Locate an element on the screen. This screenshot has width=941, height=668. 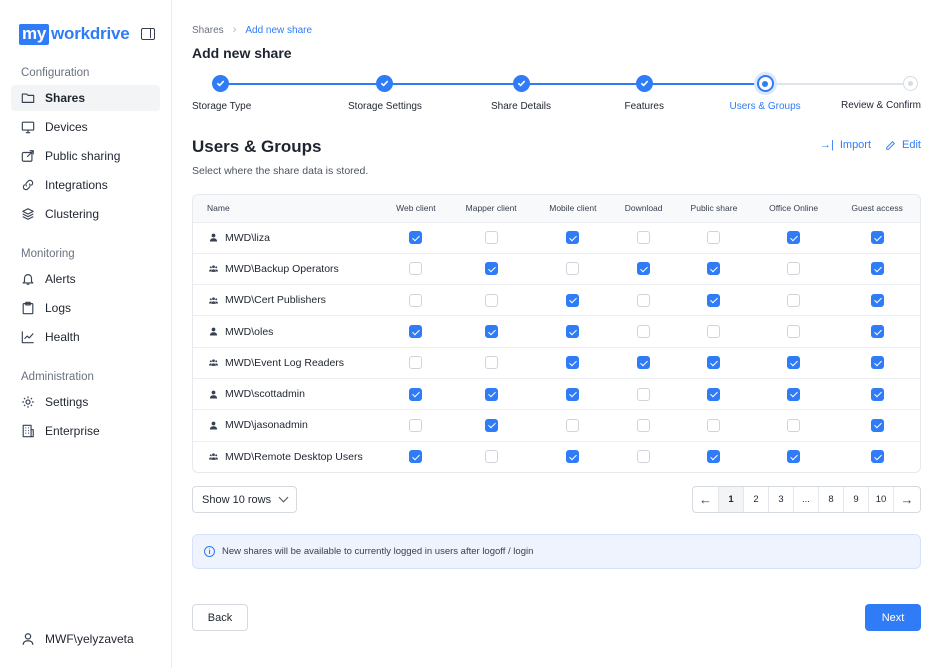
page-button: 2 is located at coordinates (756, 500).